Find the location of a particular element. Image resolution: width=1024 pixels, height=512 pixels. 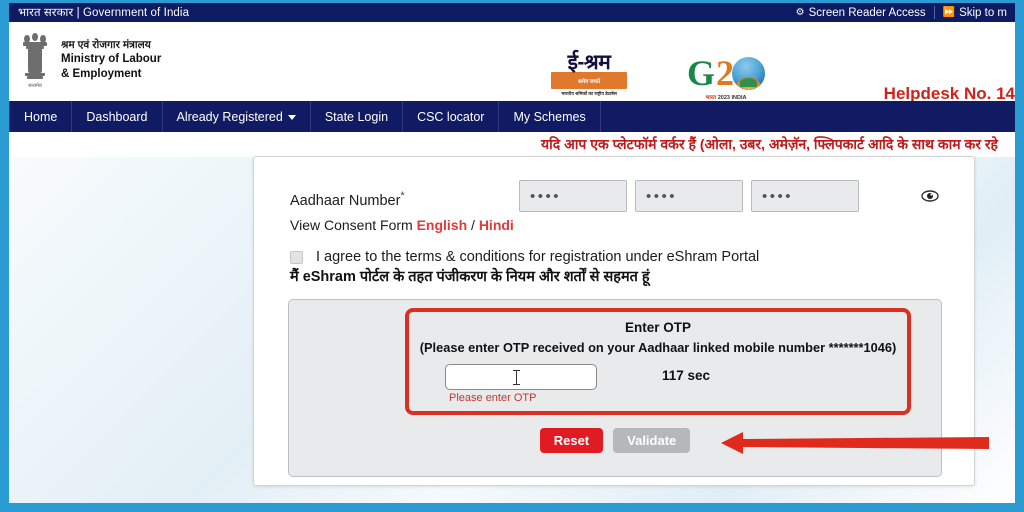

nav-item-state-login-label: State Login is located at coordinates (356, 116).